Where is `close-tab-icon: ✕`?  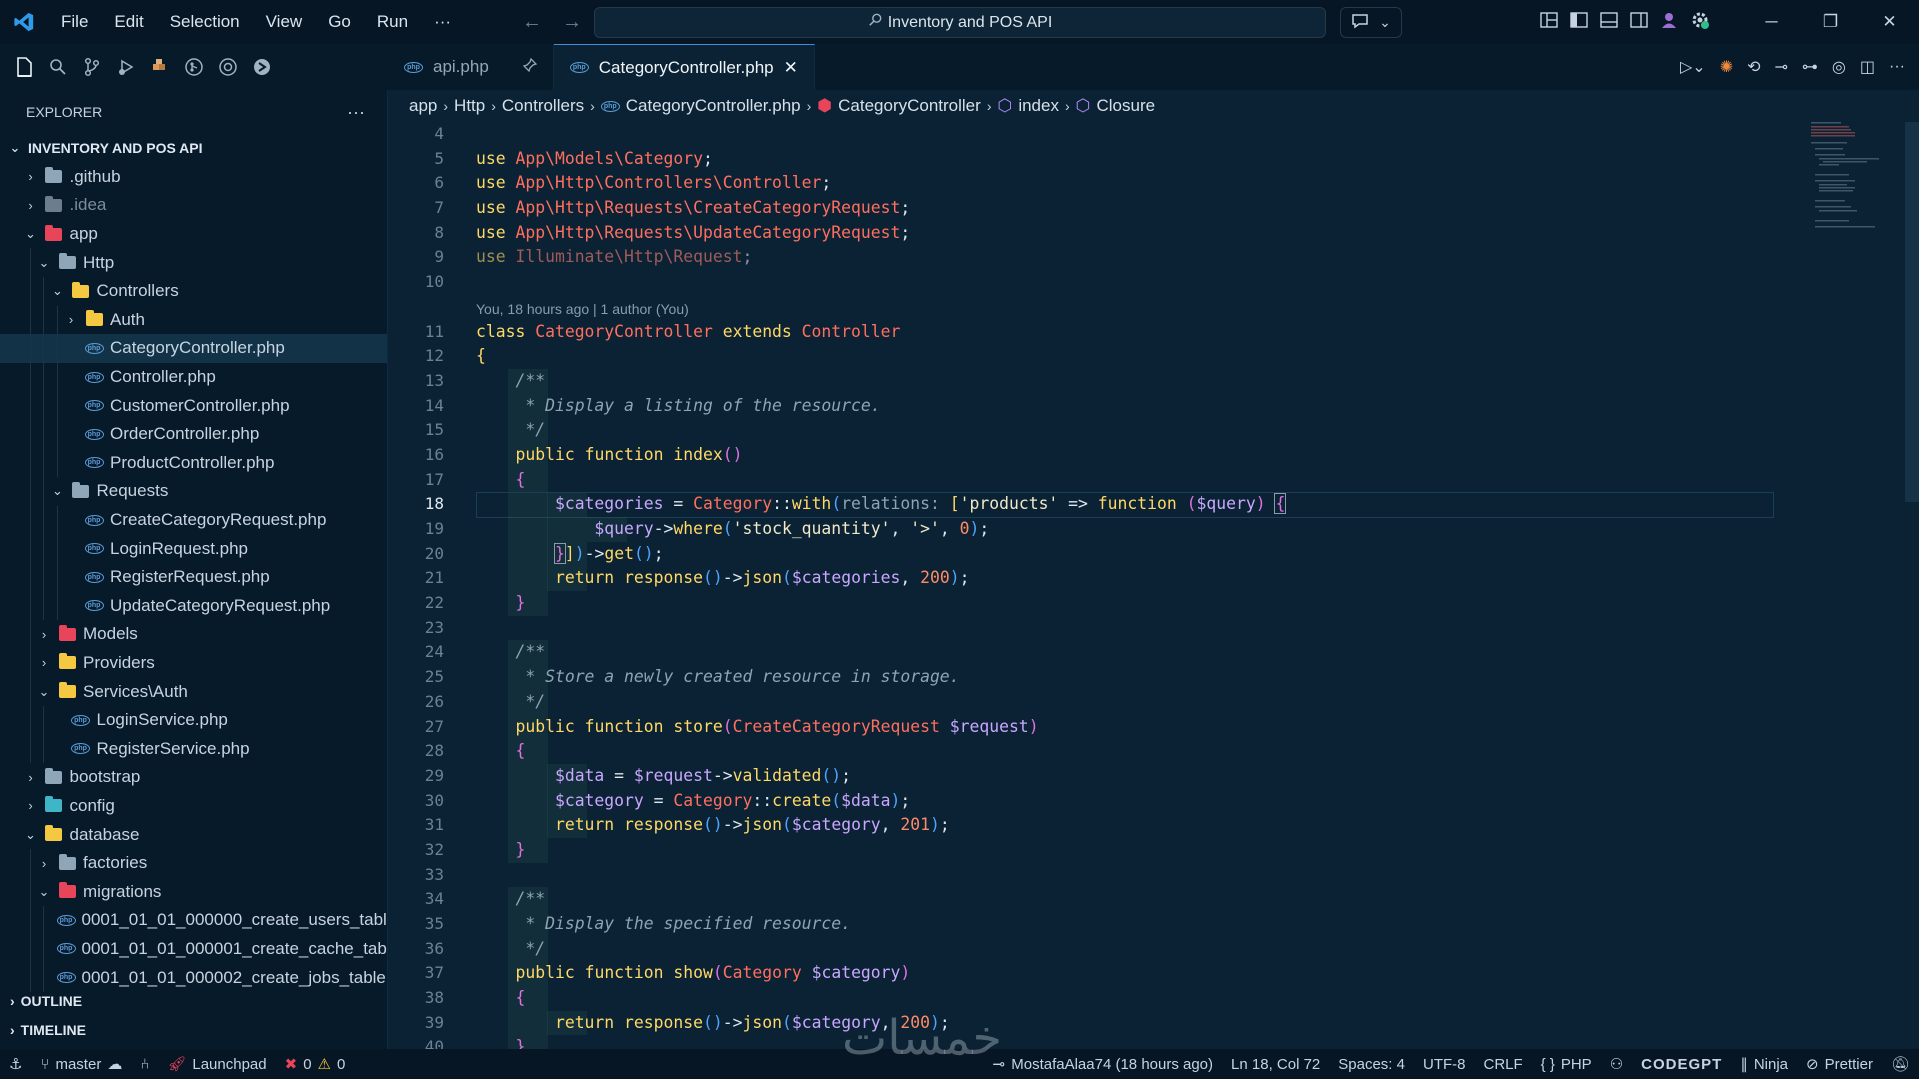 close-tab-icon: ✕ is located at coordinates (791, 68).